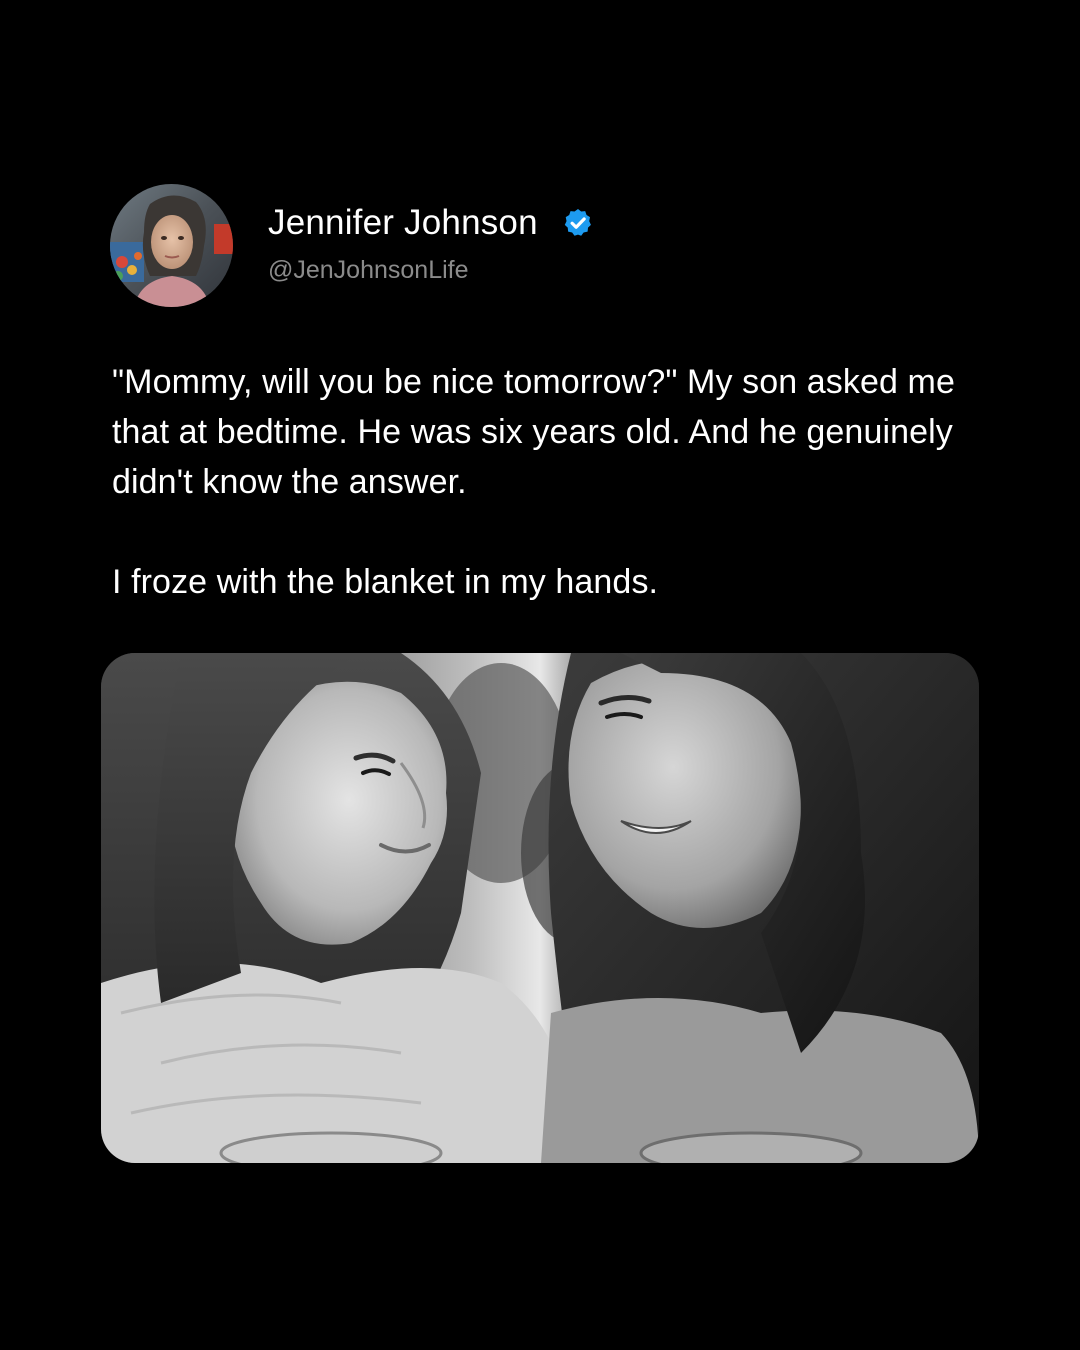 This screenshot has height=1350, width=1080. I want to click on avatar-photo, so click(171, 245).